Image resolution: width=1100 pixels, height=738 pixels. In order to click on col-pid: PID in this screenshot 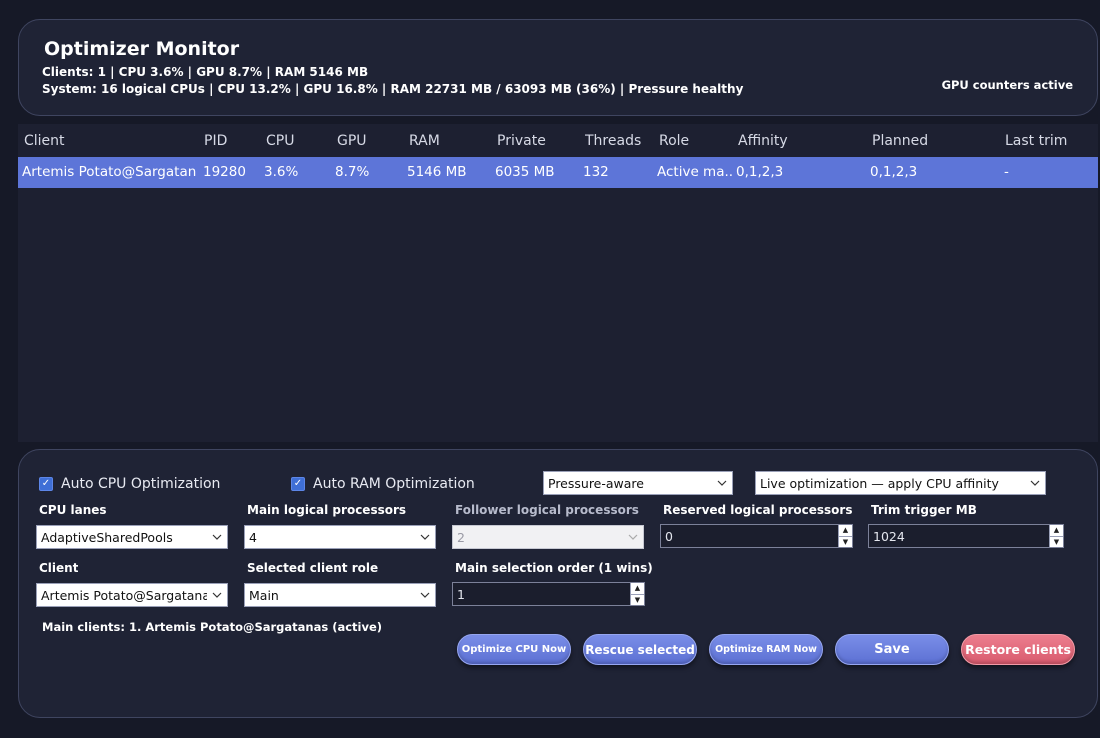, I will do `click(229, 141)`.